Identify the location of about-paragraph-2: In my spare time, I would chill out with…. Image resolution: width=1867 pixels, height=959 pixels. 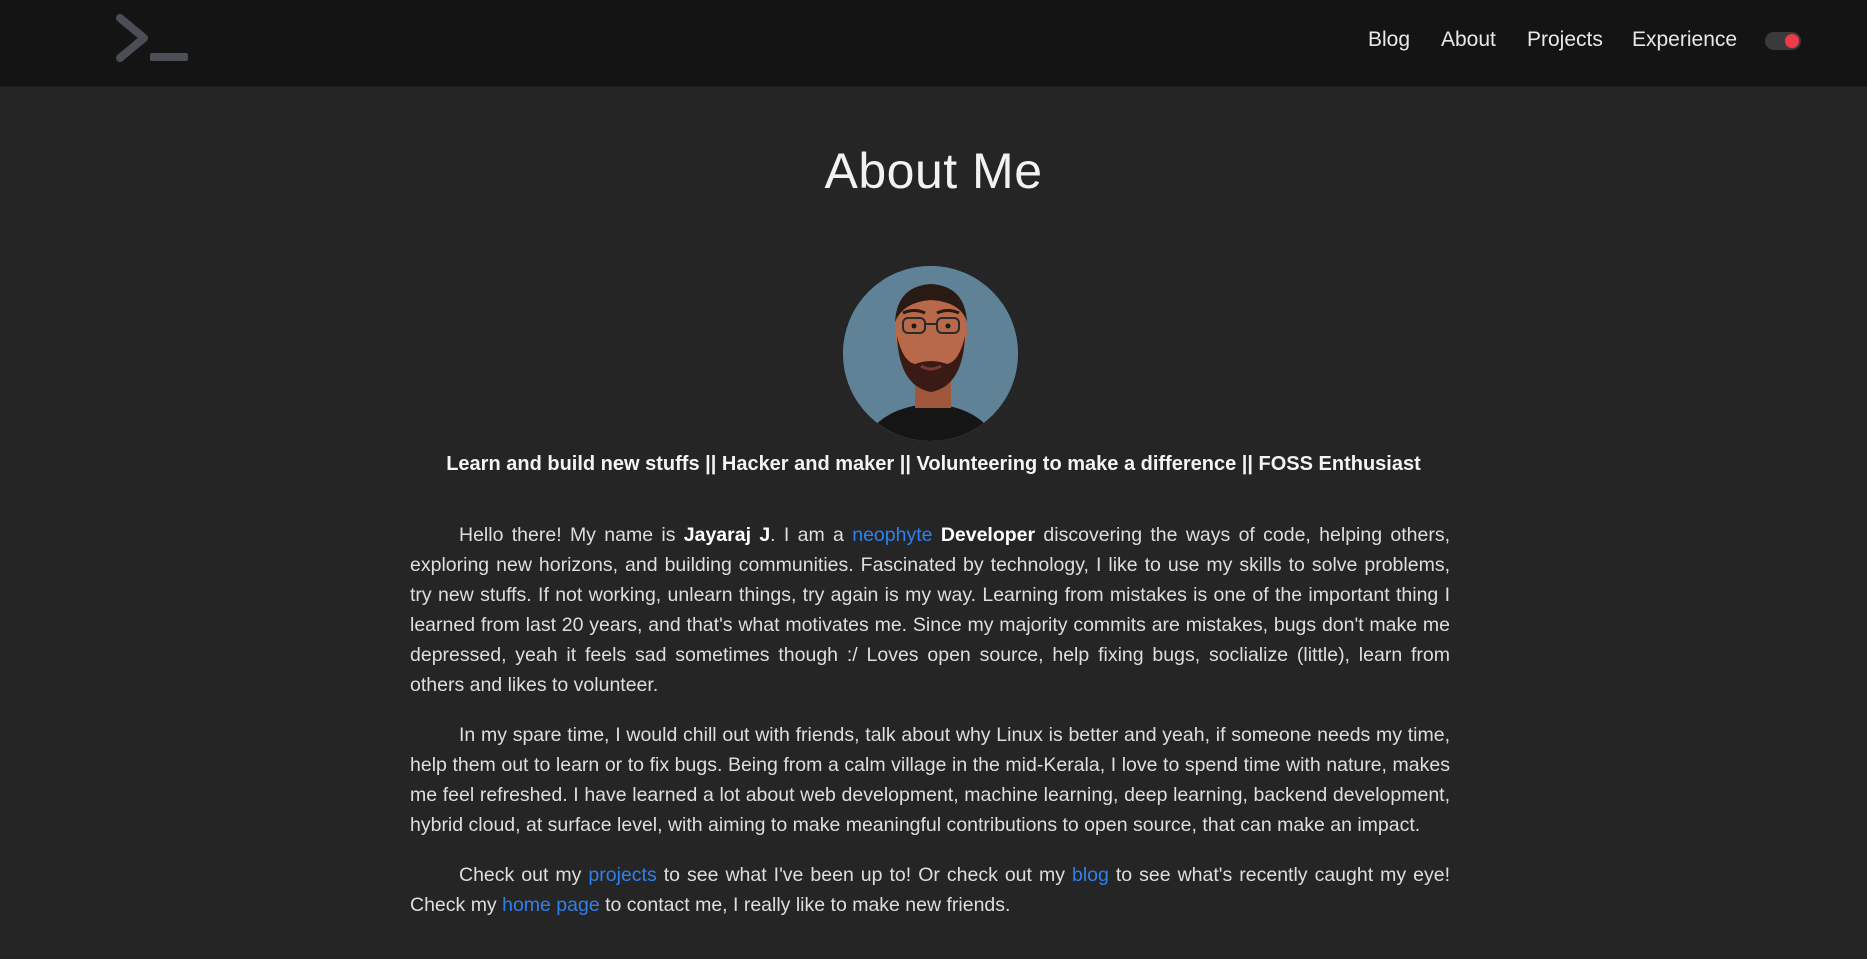
(930, 780).